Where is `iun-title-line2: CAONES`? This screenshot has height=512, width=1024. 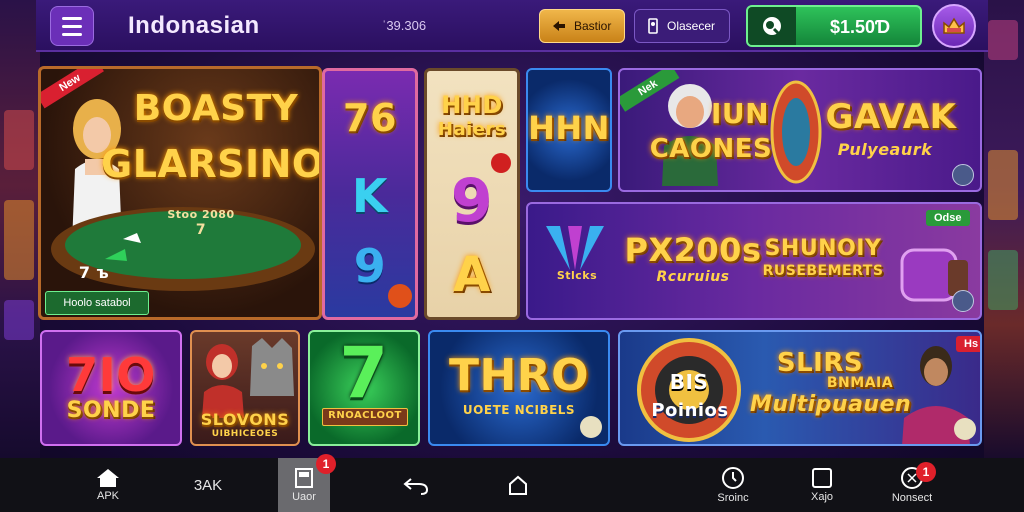 iun-title-line2: CAONES is located at coordinates (711, 149).